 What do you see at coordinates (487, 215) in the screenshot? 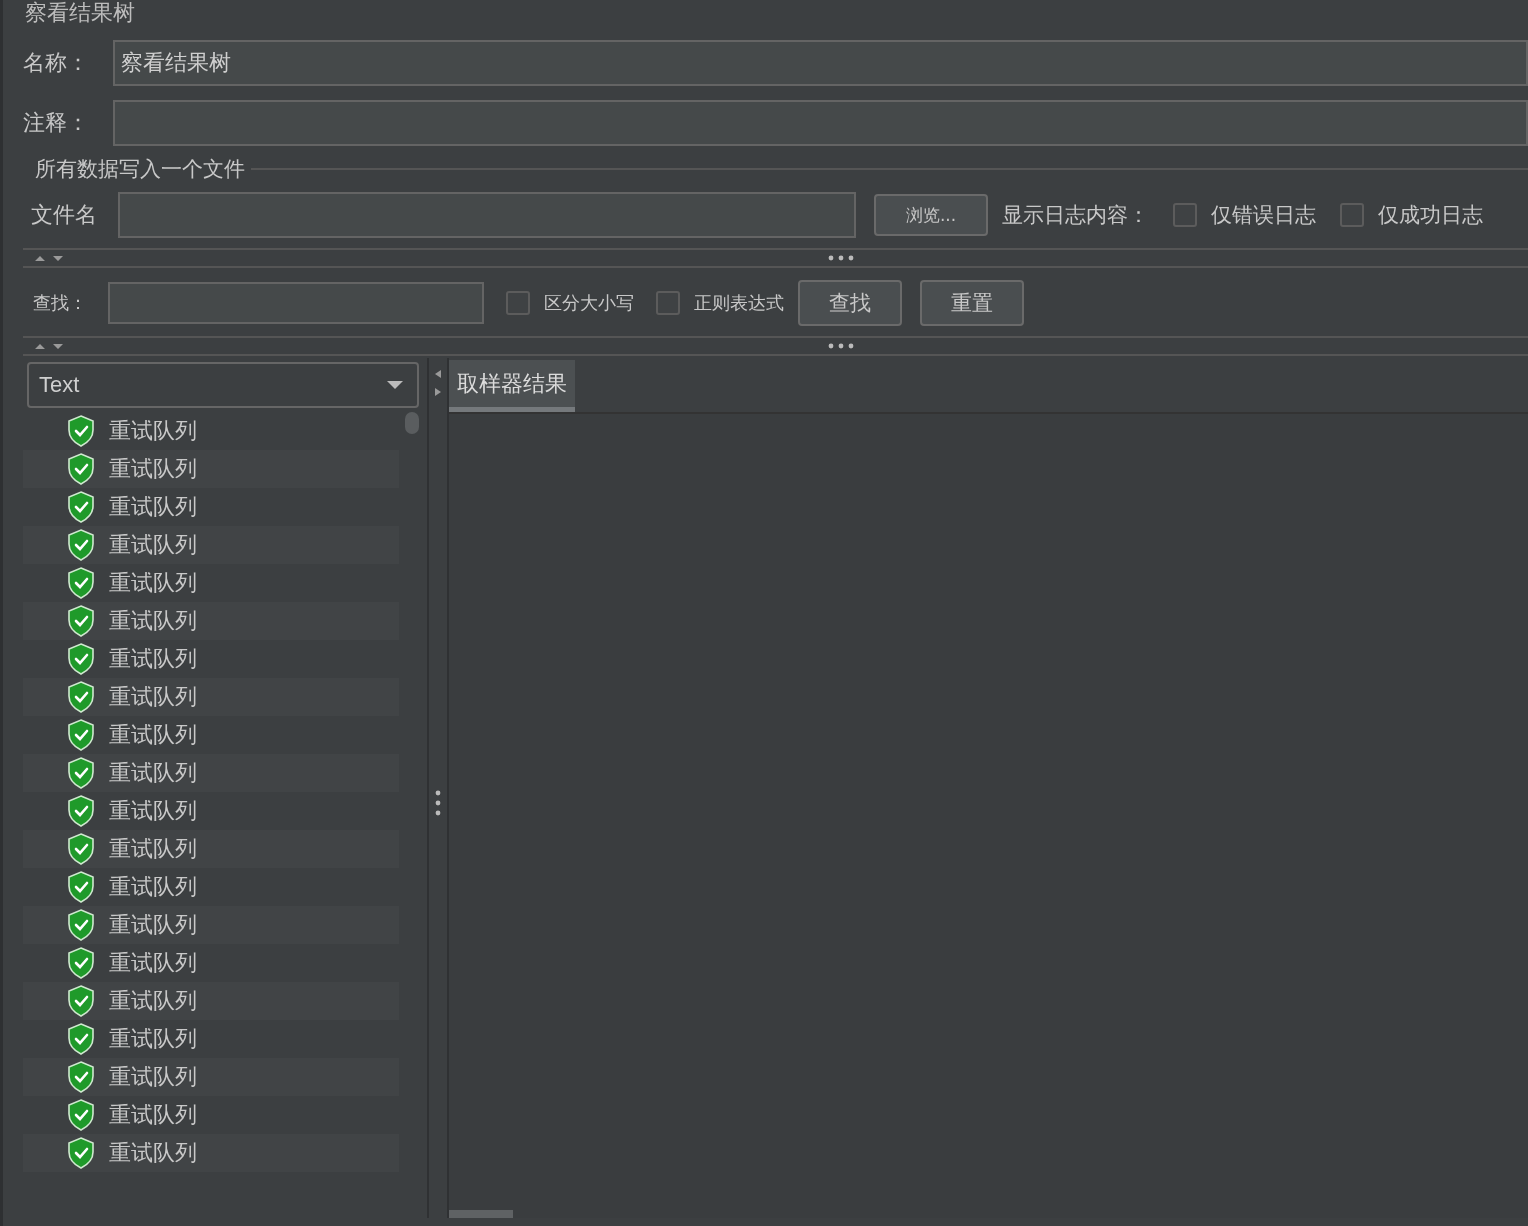
I see `filename-field` at bounding box center [487, 215].